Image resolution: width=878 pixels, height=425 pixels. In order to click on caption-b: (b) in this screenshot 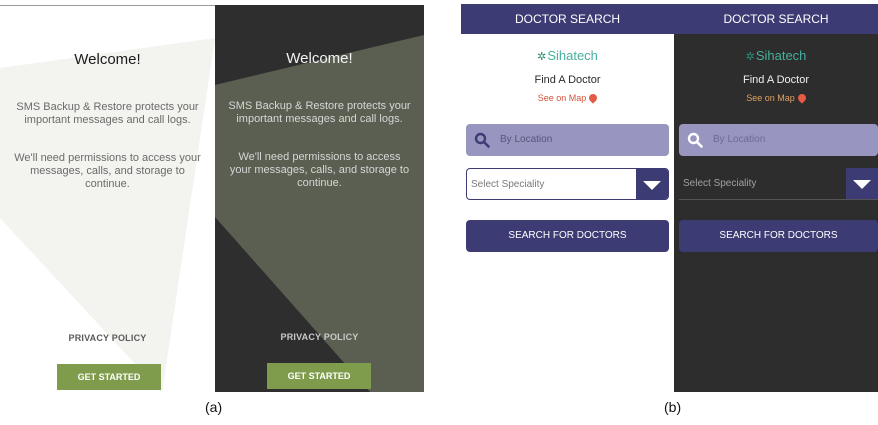, I will do `click(673, 407)`.